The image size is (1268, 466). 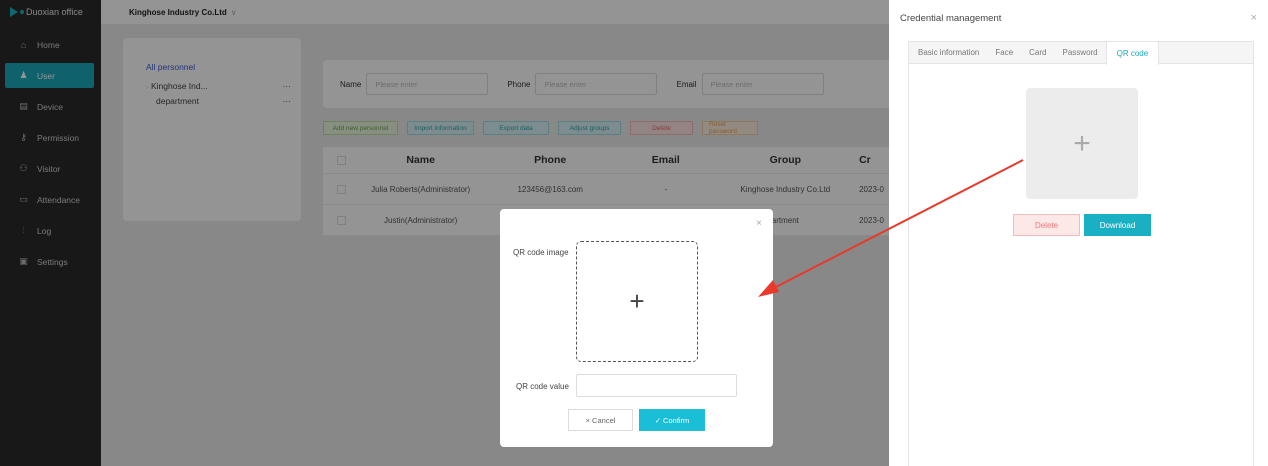 I want to click on tab-qr-code: QR code, so click(x=1132, y=53).